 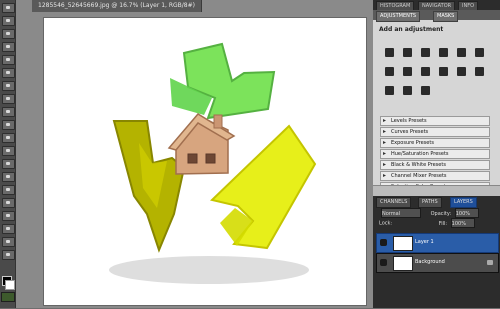 I want to click on lock-row: Lock: Fill: 100%, so click(x=438, y=223).